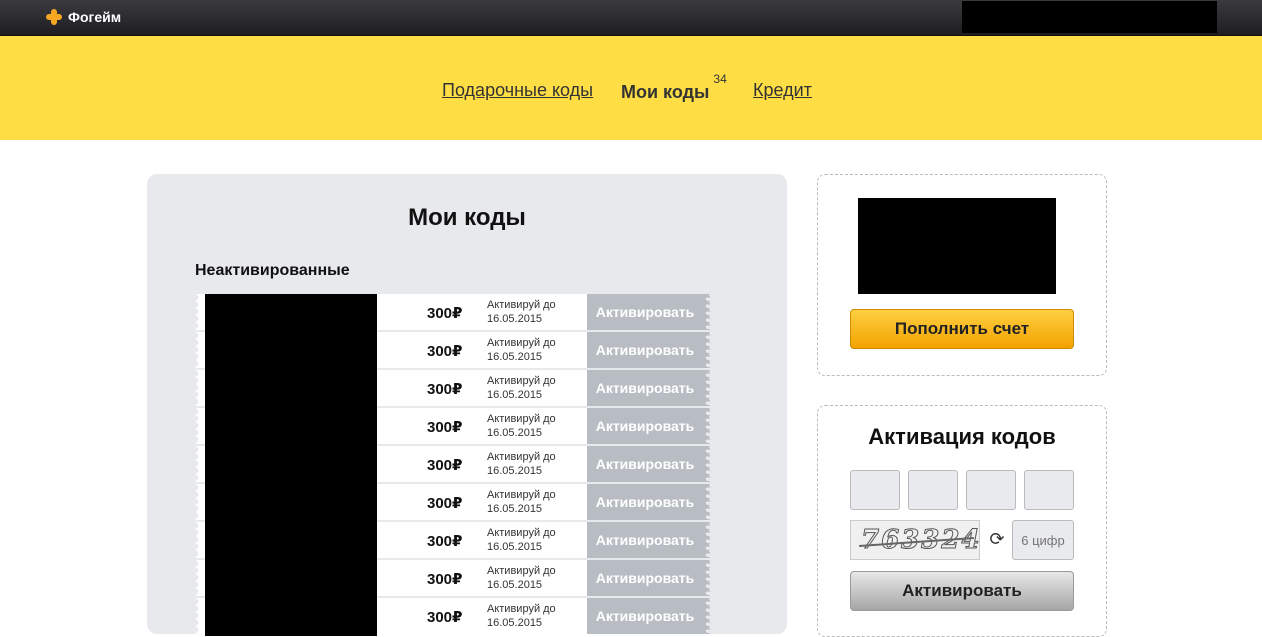 This screenshot has width=1262, height=637. What do you see at coordinates (962, 329) in the screenshot?
I see `topup-button: Пополнить счет` at bounding box center [962, 329].